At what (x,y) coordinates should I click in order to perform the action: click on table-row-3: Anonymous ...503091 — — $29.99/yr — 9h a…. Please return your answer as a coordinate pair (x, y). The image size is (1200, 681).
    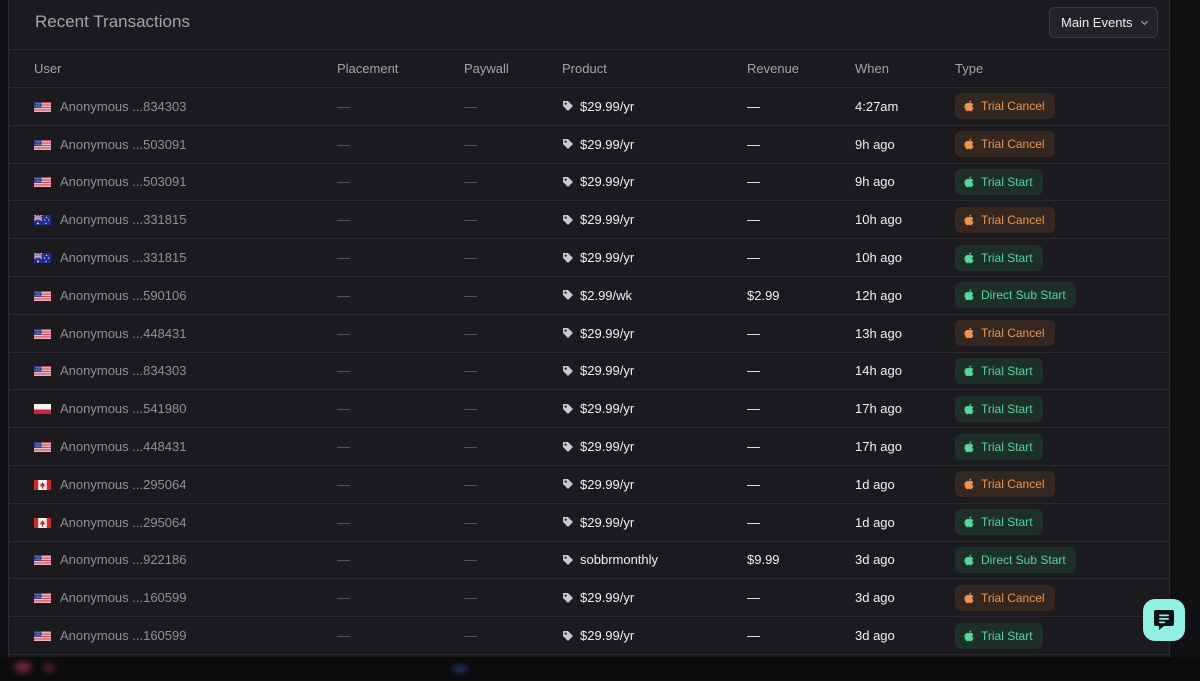
    Looking at the image, I should click on (589, 183).